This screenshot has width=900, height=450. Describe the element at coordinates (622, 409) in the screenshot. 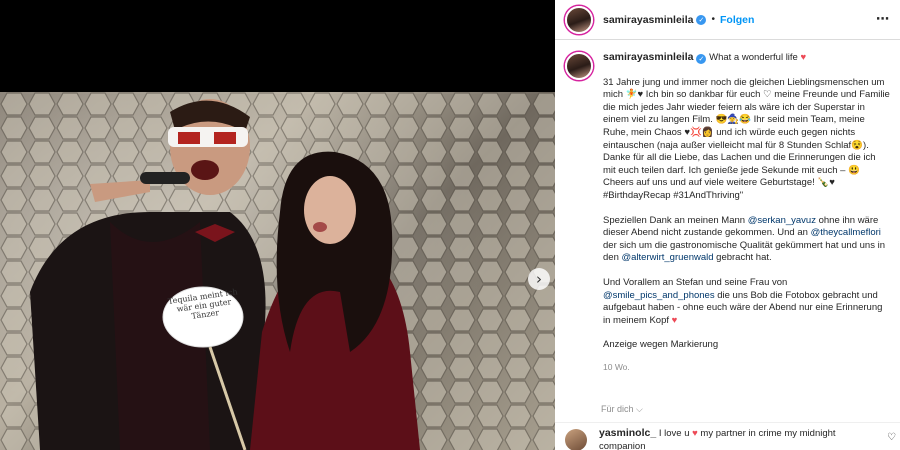

I see `for-you-toggle: Für dich ⌵` at that location.